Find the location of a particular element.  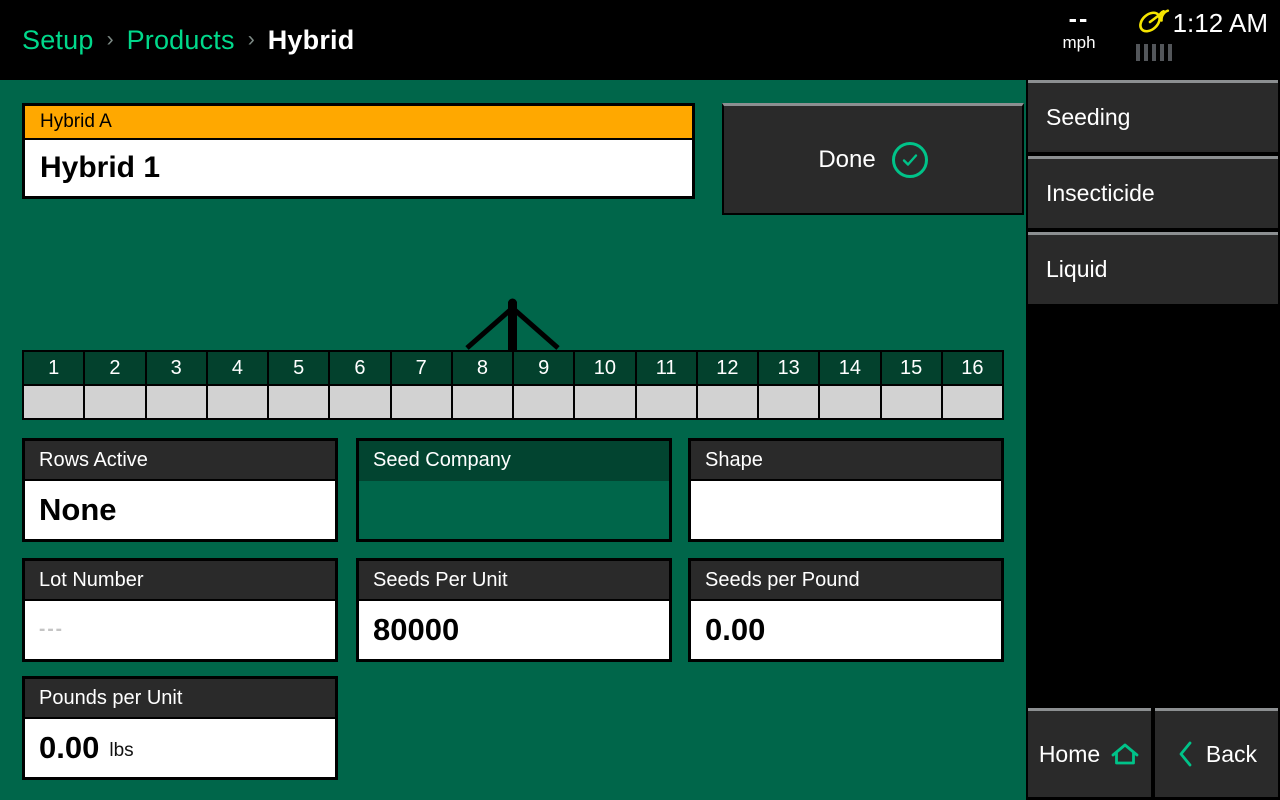

back-button: Back is located at coordinates (1216, 752).